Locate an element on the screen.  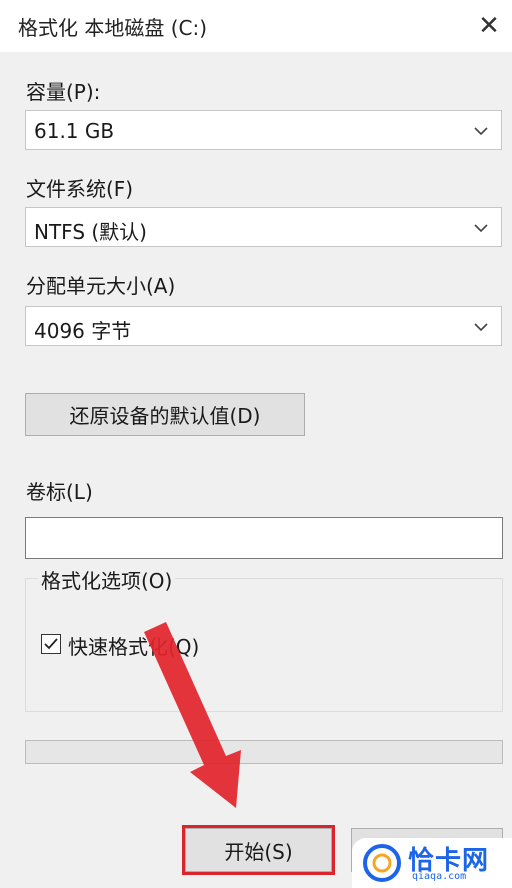
filesystem-value: NTFS (默认) is located at coordinates (90, 232).